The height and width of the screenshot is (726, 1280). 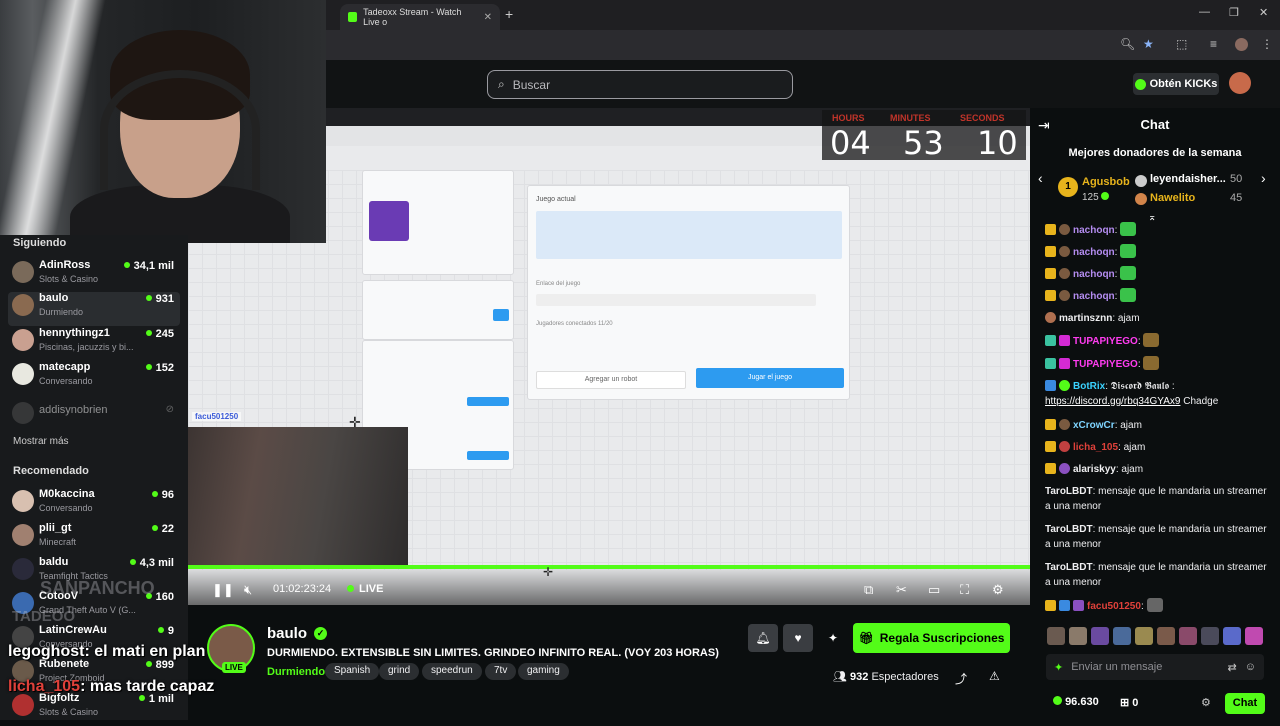 What do you see at coordinates (96, 709) in the screenshot?
I see `sidebar-item-bigfoltz: Bigfoltz Slots & Casino 1 mil` at bounding box center [96, 709].